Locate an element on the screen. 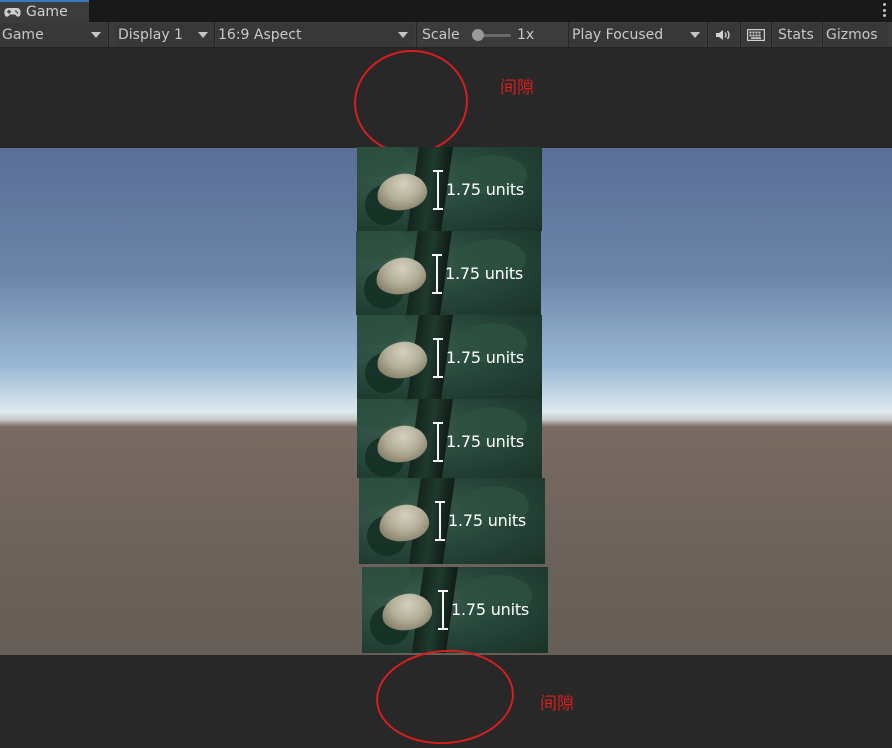 This screenshot has width=892, height=748. gizmos-button: Gizmos is located at coordinates (856, 35).